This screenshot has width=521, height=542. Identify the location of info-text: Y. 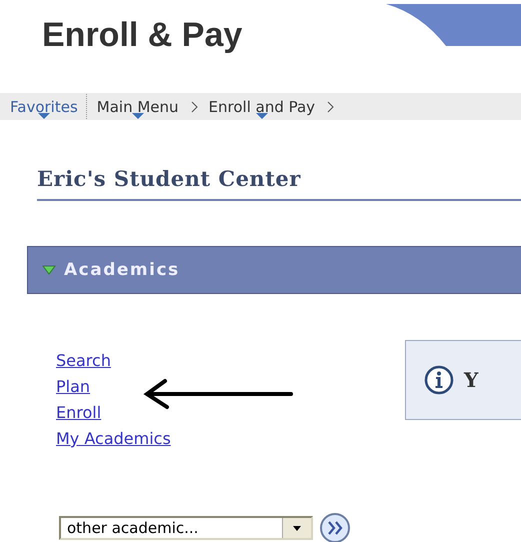
(471, 380).